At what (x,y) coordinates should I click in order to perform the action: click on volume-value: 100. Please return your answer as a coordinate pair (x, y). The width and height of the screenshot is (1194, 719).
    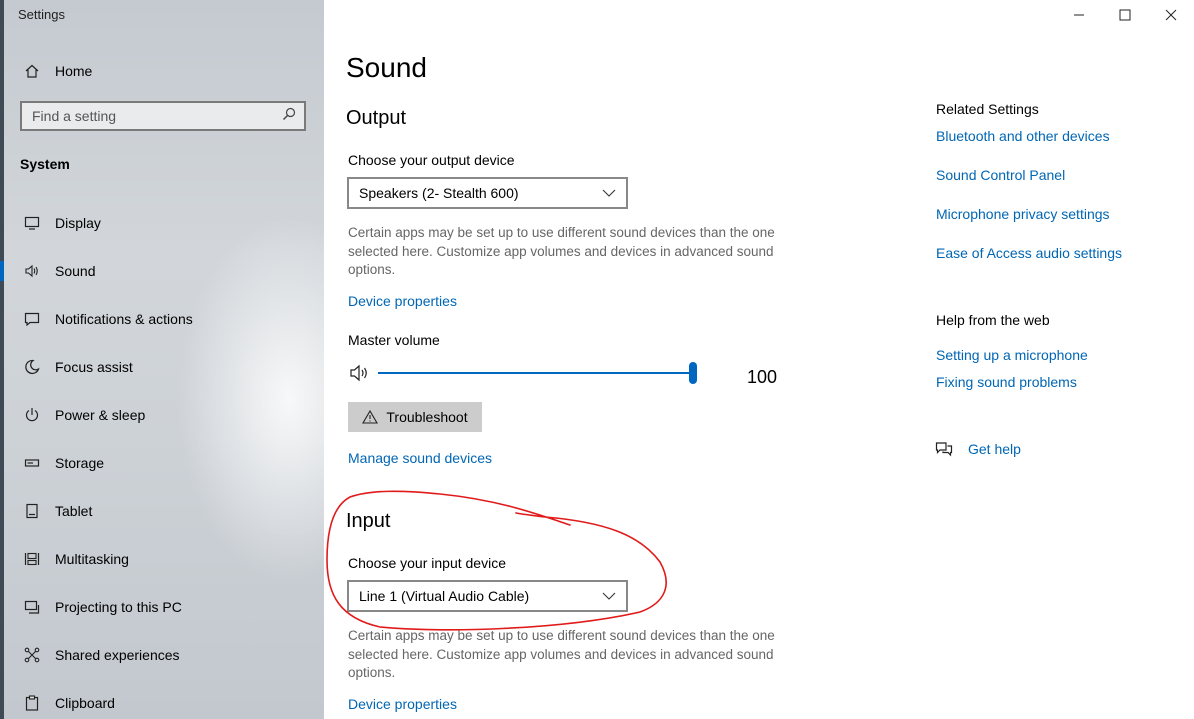
    Looking at the image, I should click on (762, 377).